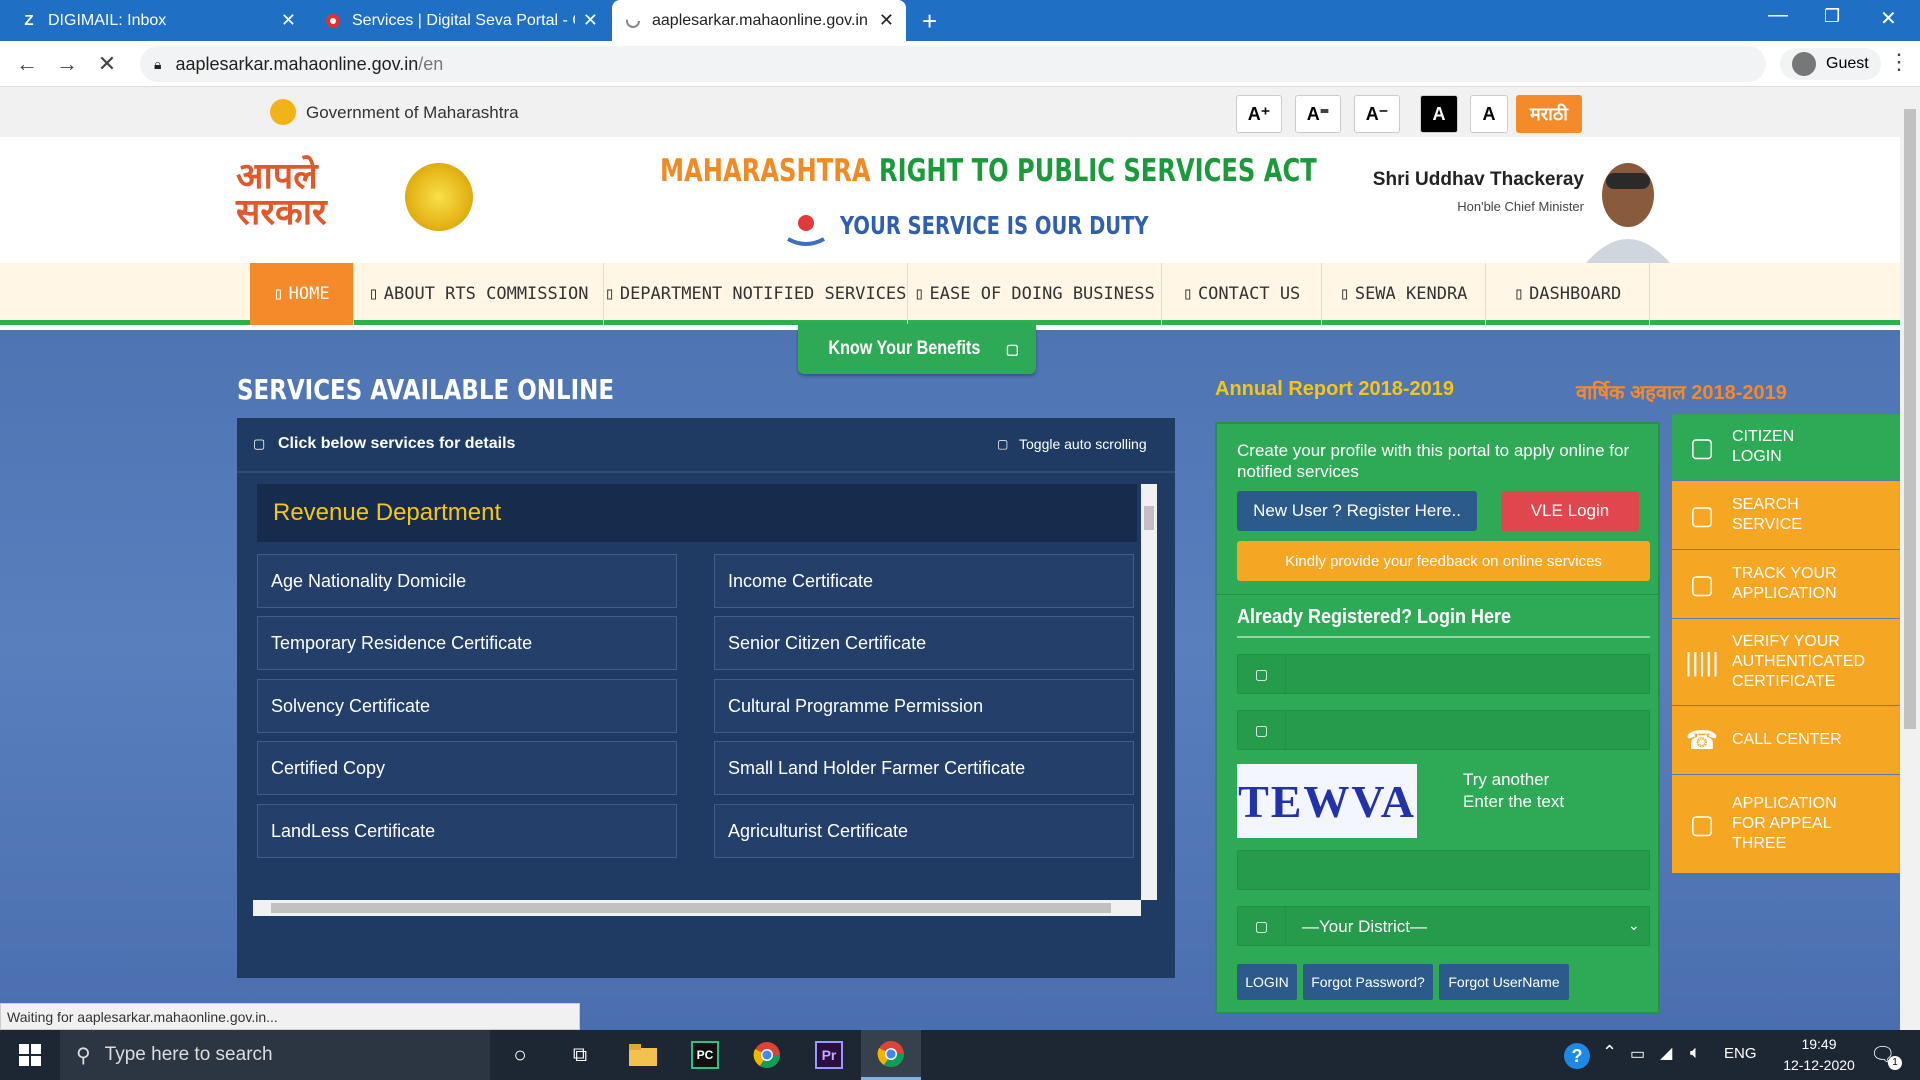 The height and width of the screenshot is (1080, 1920). Describe the element at coordinates (1002, 444) in the screenshot. I see `toggle-icon: ▢` at that location.